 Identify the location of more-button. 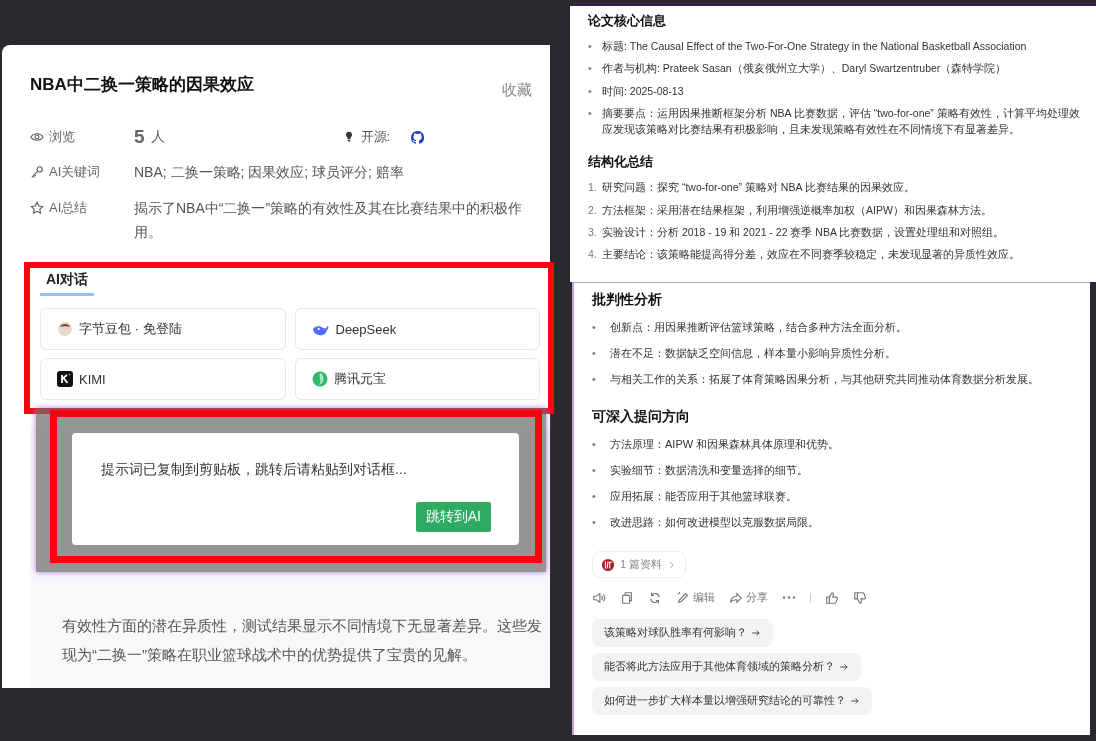
(789, 598).